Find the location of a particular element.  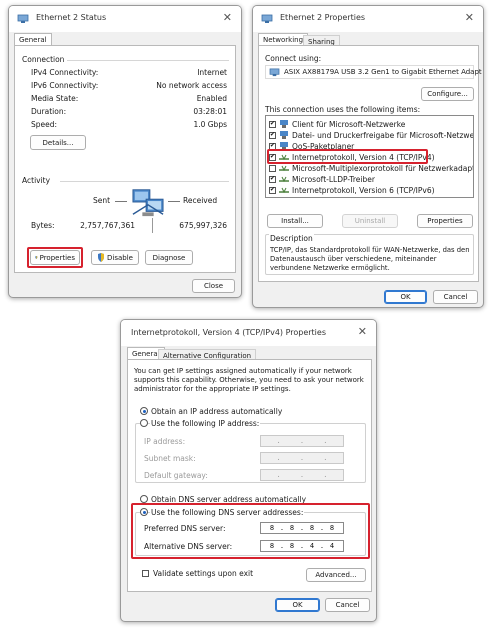

uninstall-button: Uninstall is located at coordinates (370, 221).